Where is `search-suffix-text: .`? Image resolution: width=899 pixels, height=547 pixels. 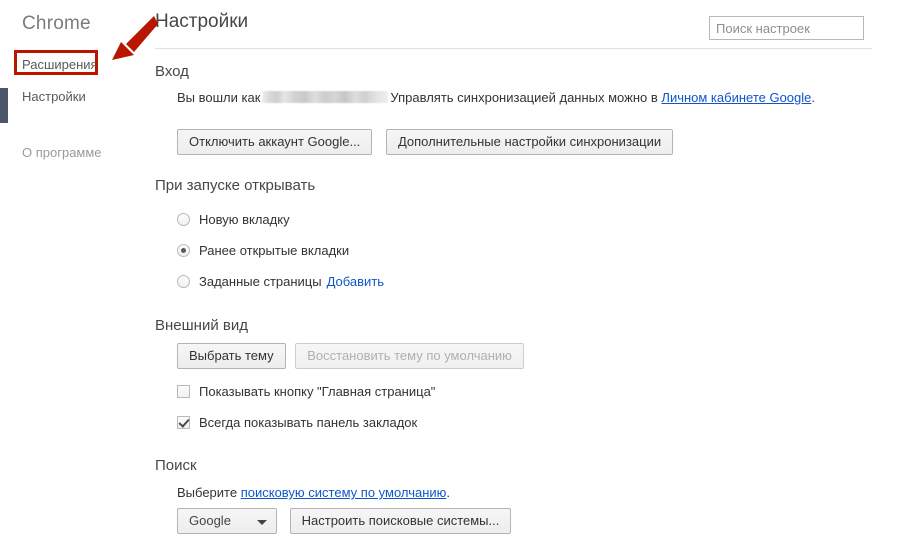
search-suffix-text: . is located at coordinates (448, 492).